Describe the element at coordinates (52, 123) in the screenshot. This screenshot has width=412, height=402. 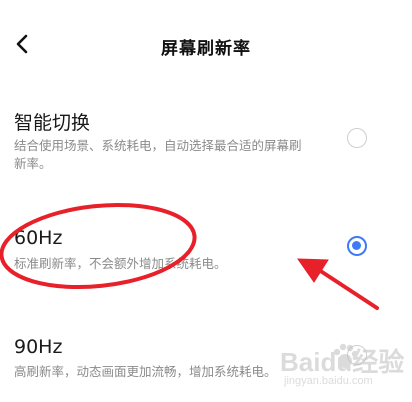
I see `option-title: 智能切换` at that location.